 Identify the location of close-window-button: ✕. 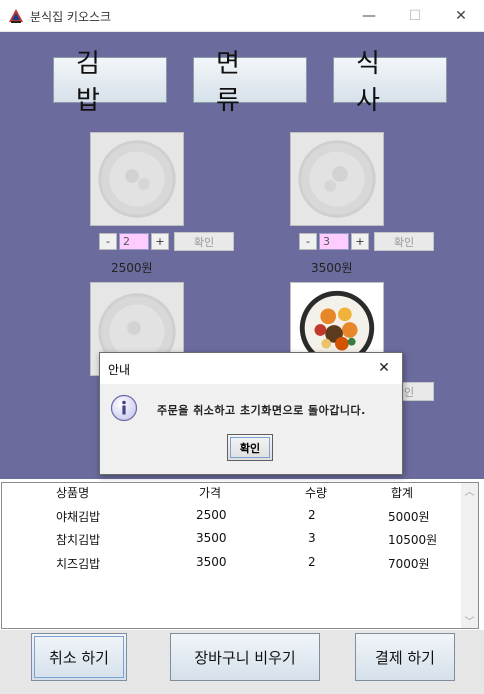
(461, 16).